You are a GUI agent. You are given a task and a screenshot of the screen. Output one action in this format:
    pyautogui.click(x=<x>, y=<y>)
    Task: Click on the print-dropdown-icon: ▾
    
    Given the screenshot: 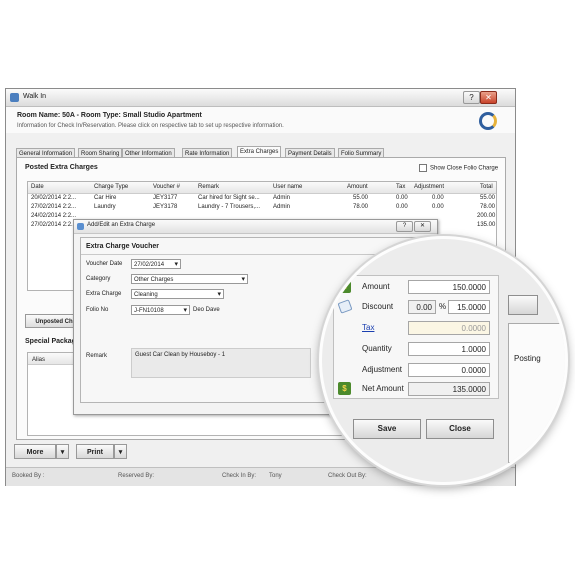 What is the action you would take?
    pyautogui.click(x=120, y=451)
    